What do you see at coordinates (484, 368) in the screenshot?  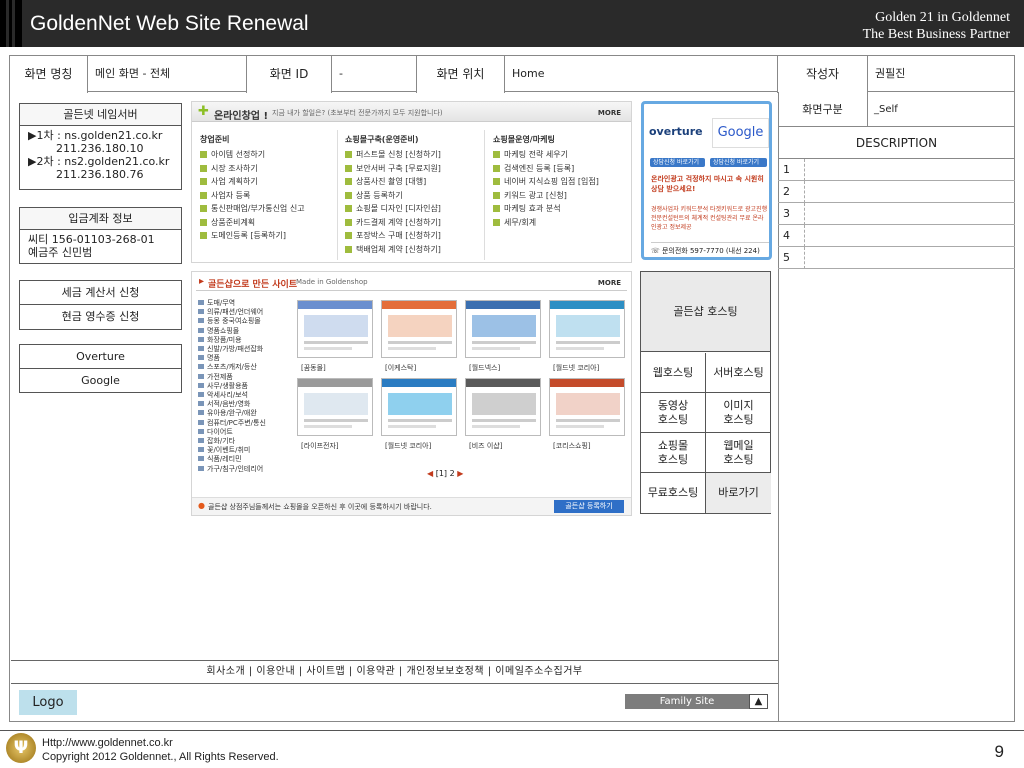 I see `site-thumbnail-label: [월드넥스]` at bounding box center [484, 368].